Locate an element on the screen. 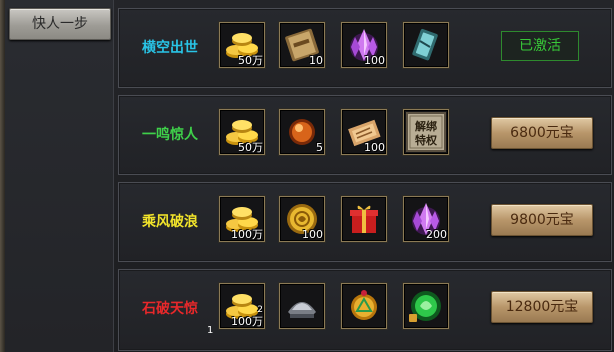 The image size is (614, 352). row-title: 乘风破浪 is located at coordinates (170, 222).